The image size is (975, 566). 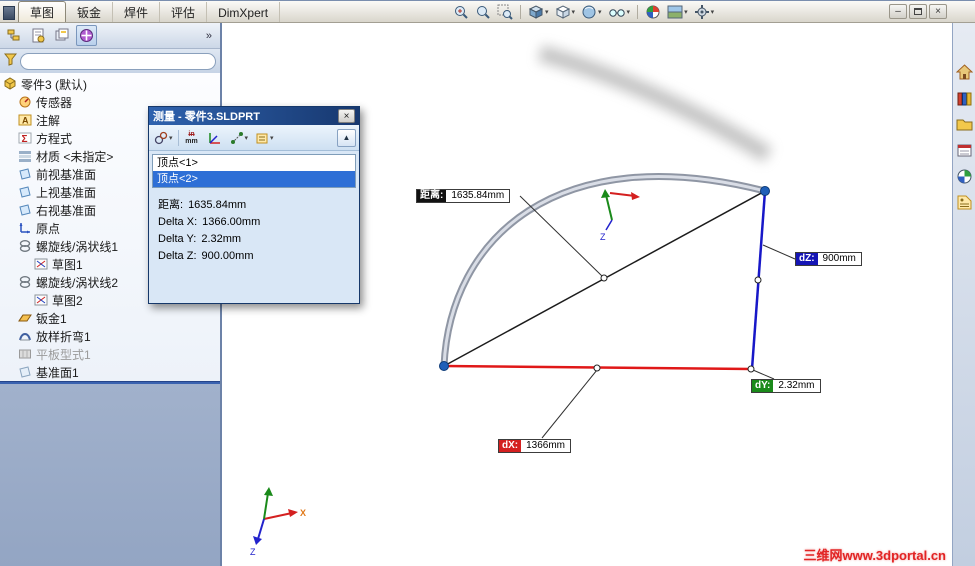 I want to click on beach-ball-icon, so click(x=653, y=12).